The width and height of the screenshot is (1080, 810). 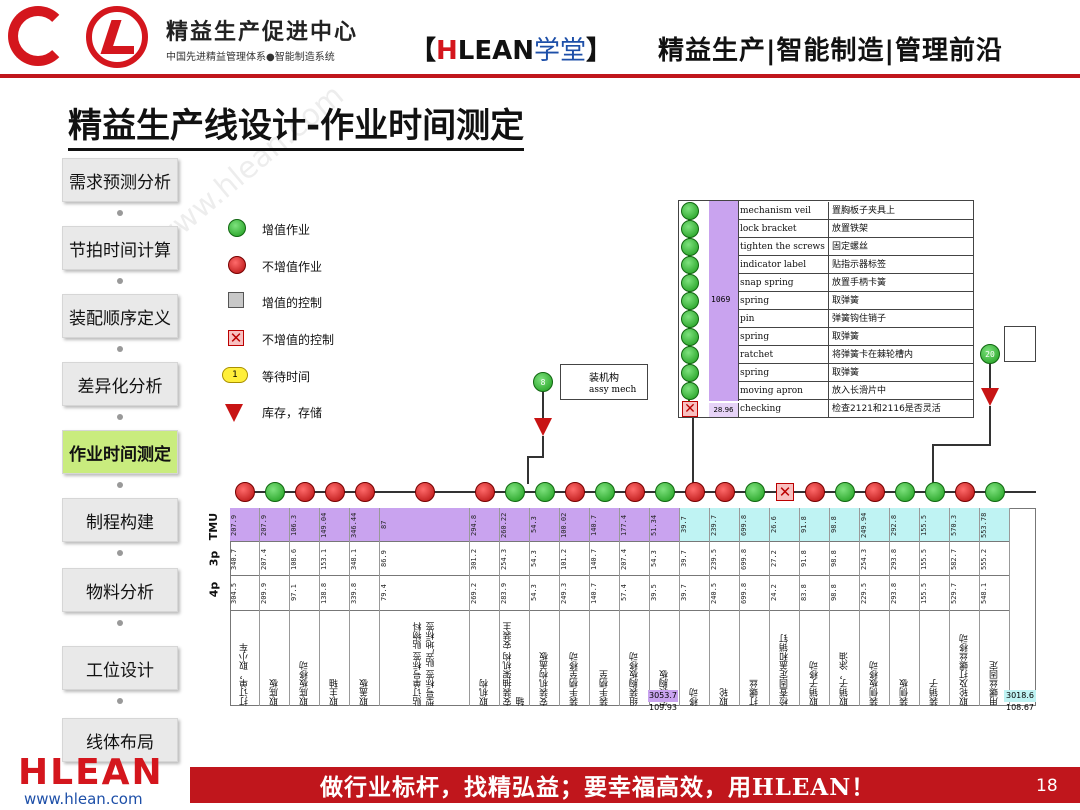 What do you see at coordinates (714, 593) in the screenshot?
I see `p4-value: 240.5` at bounding box center [714, 593].